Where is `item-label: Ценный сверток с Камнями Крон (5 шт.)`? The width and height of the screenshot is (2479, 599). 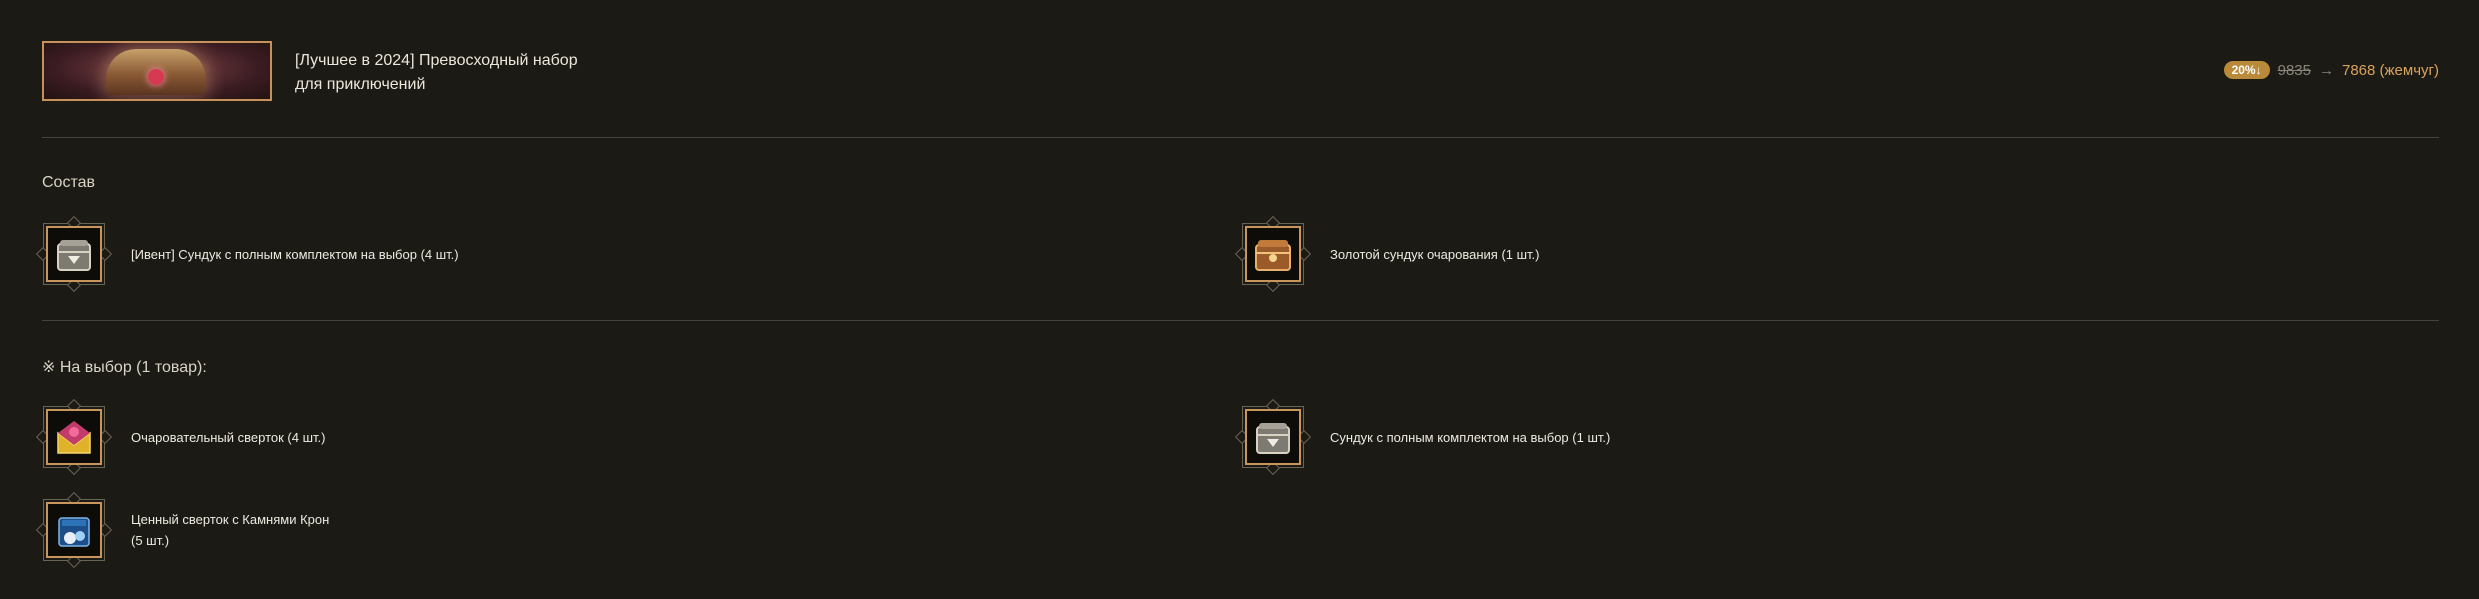 item-label: Ценный сверток с Камнями Крон (5 шт.) is located at coordinates (230, 530).